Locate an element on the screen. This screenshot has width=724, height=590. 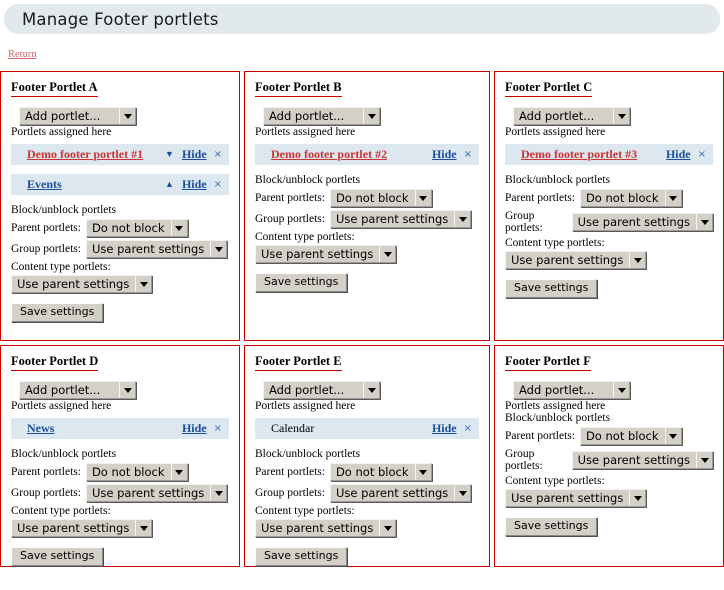
group-portlets-select-a: Use parent settings is located at coordinates (156, 249).